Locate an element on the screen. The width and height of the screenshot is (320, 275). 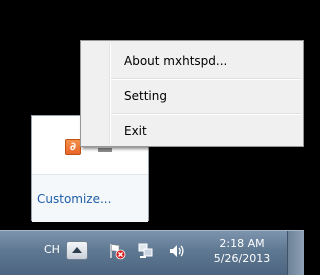
clock: 2:18 AM 5/26/2013 is located at coordinates (242, 251).